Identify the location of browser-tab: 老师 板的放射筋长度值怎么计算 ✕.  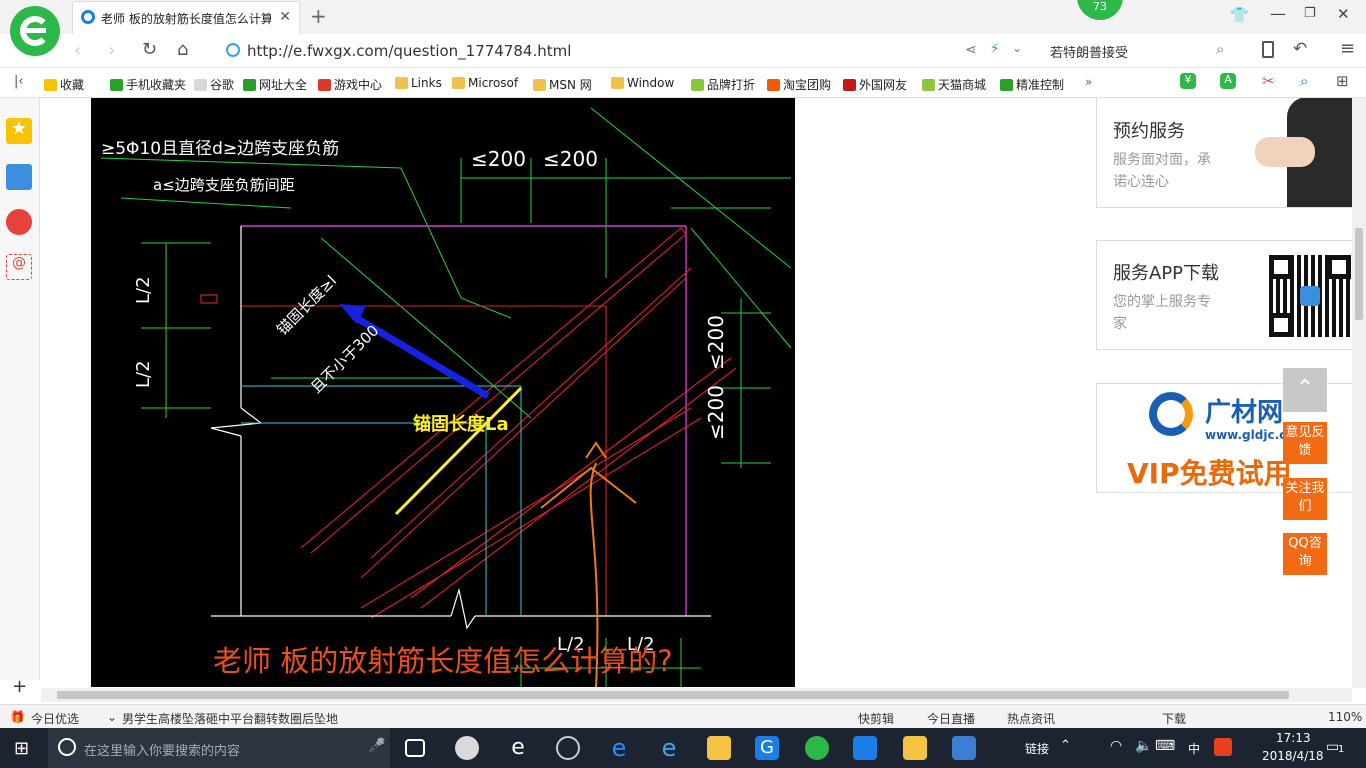
(186, 17).